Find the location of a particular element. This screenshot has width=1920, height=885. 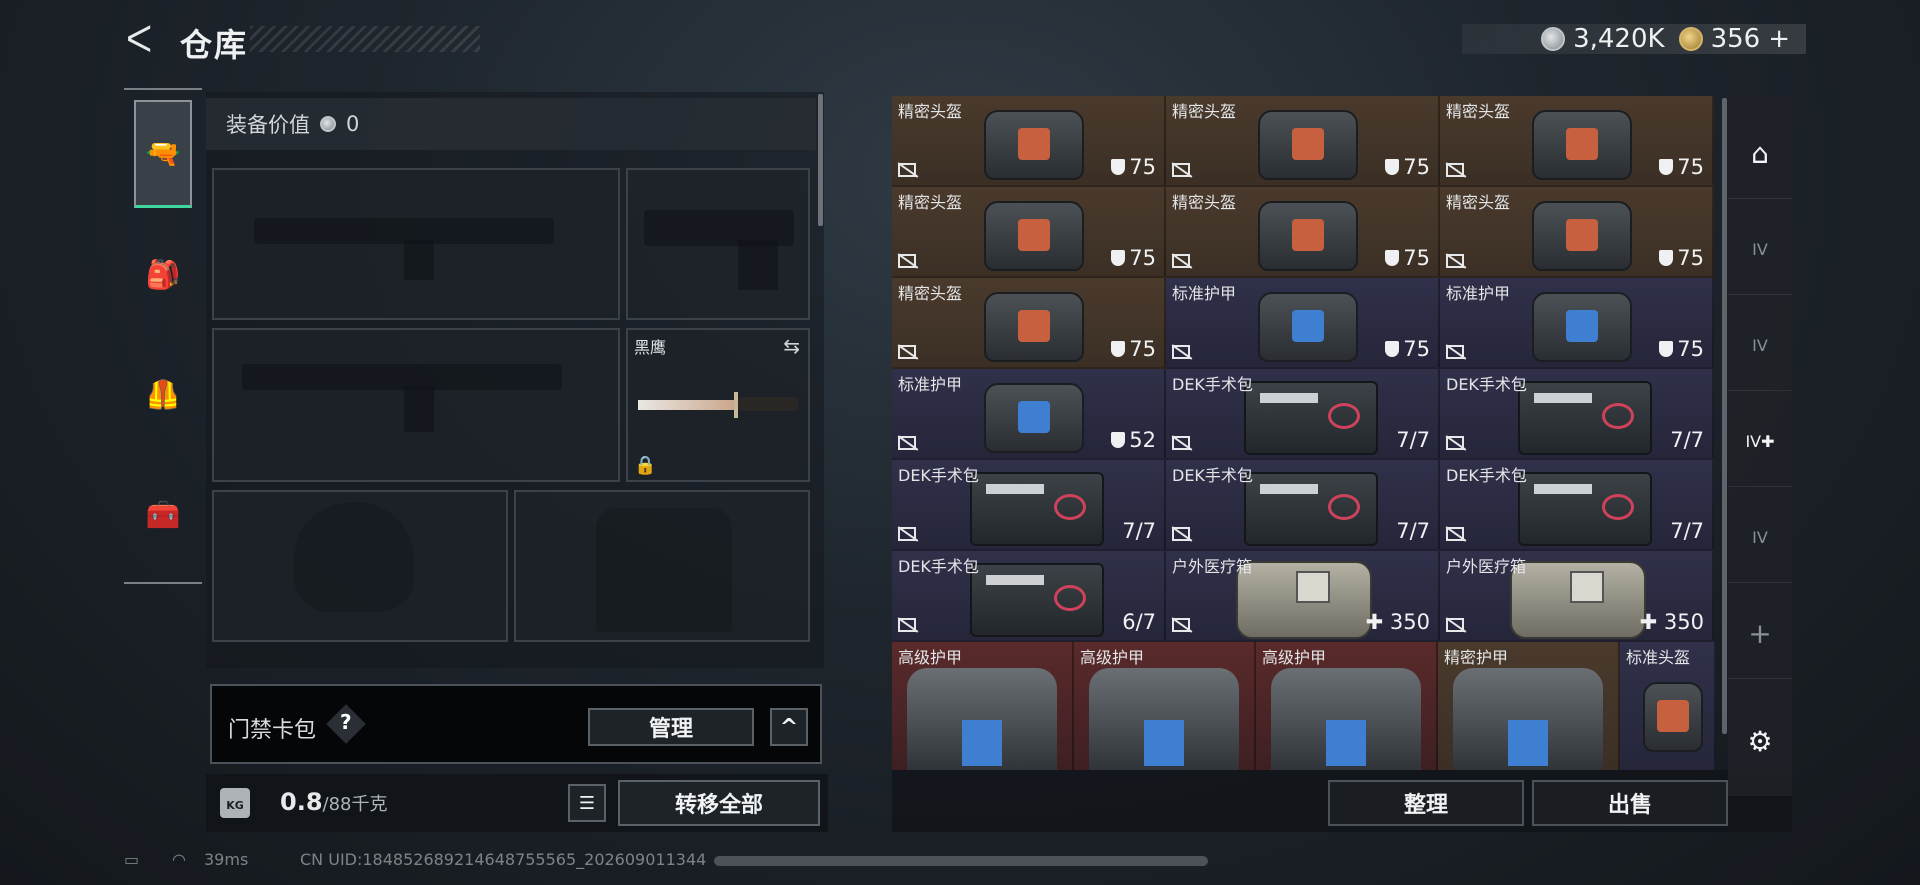

sidearm-slot is located at coordinates (718, 244).